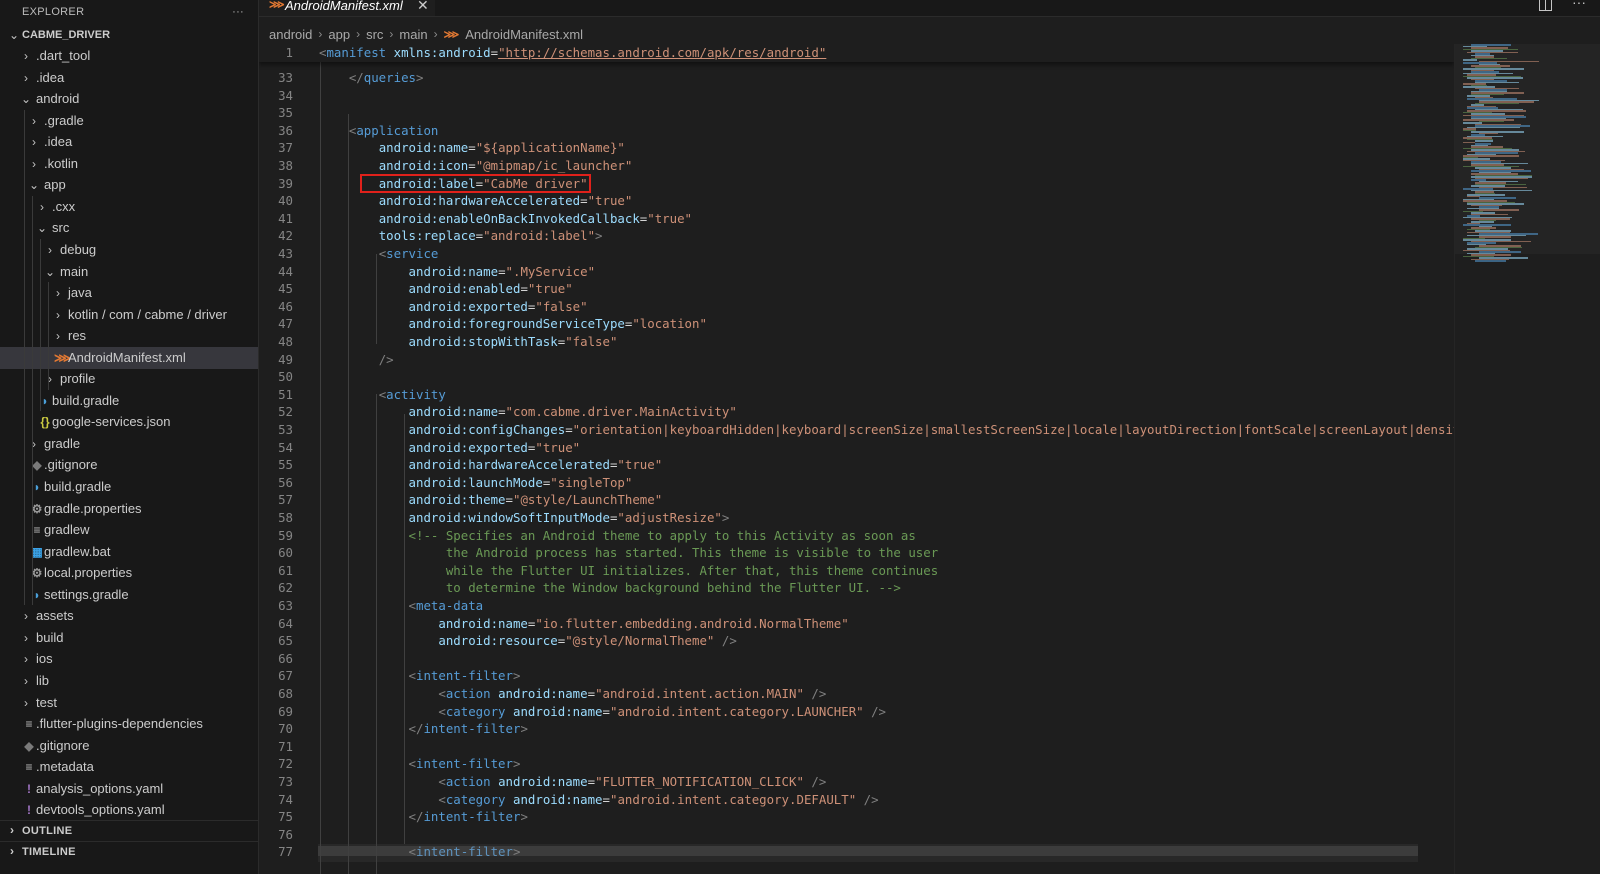  What do you see at coordinates (285, 588) in the screenshot?
I see `line-number: 62` at bounding box center [285, 588].